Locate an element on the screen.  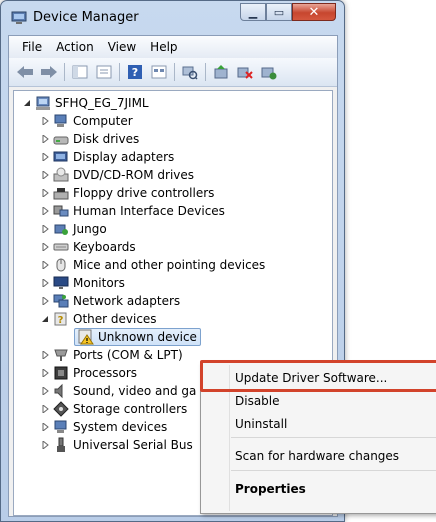
tree-item: Keyboards is located at coordinates (88, 247).